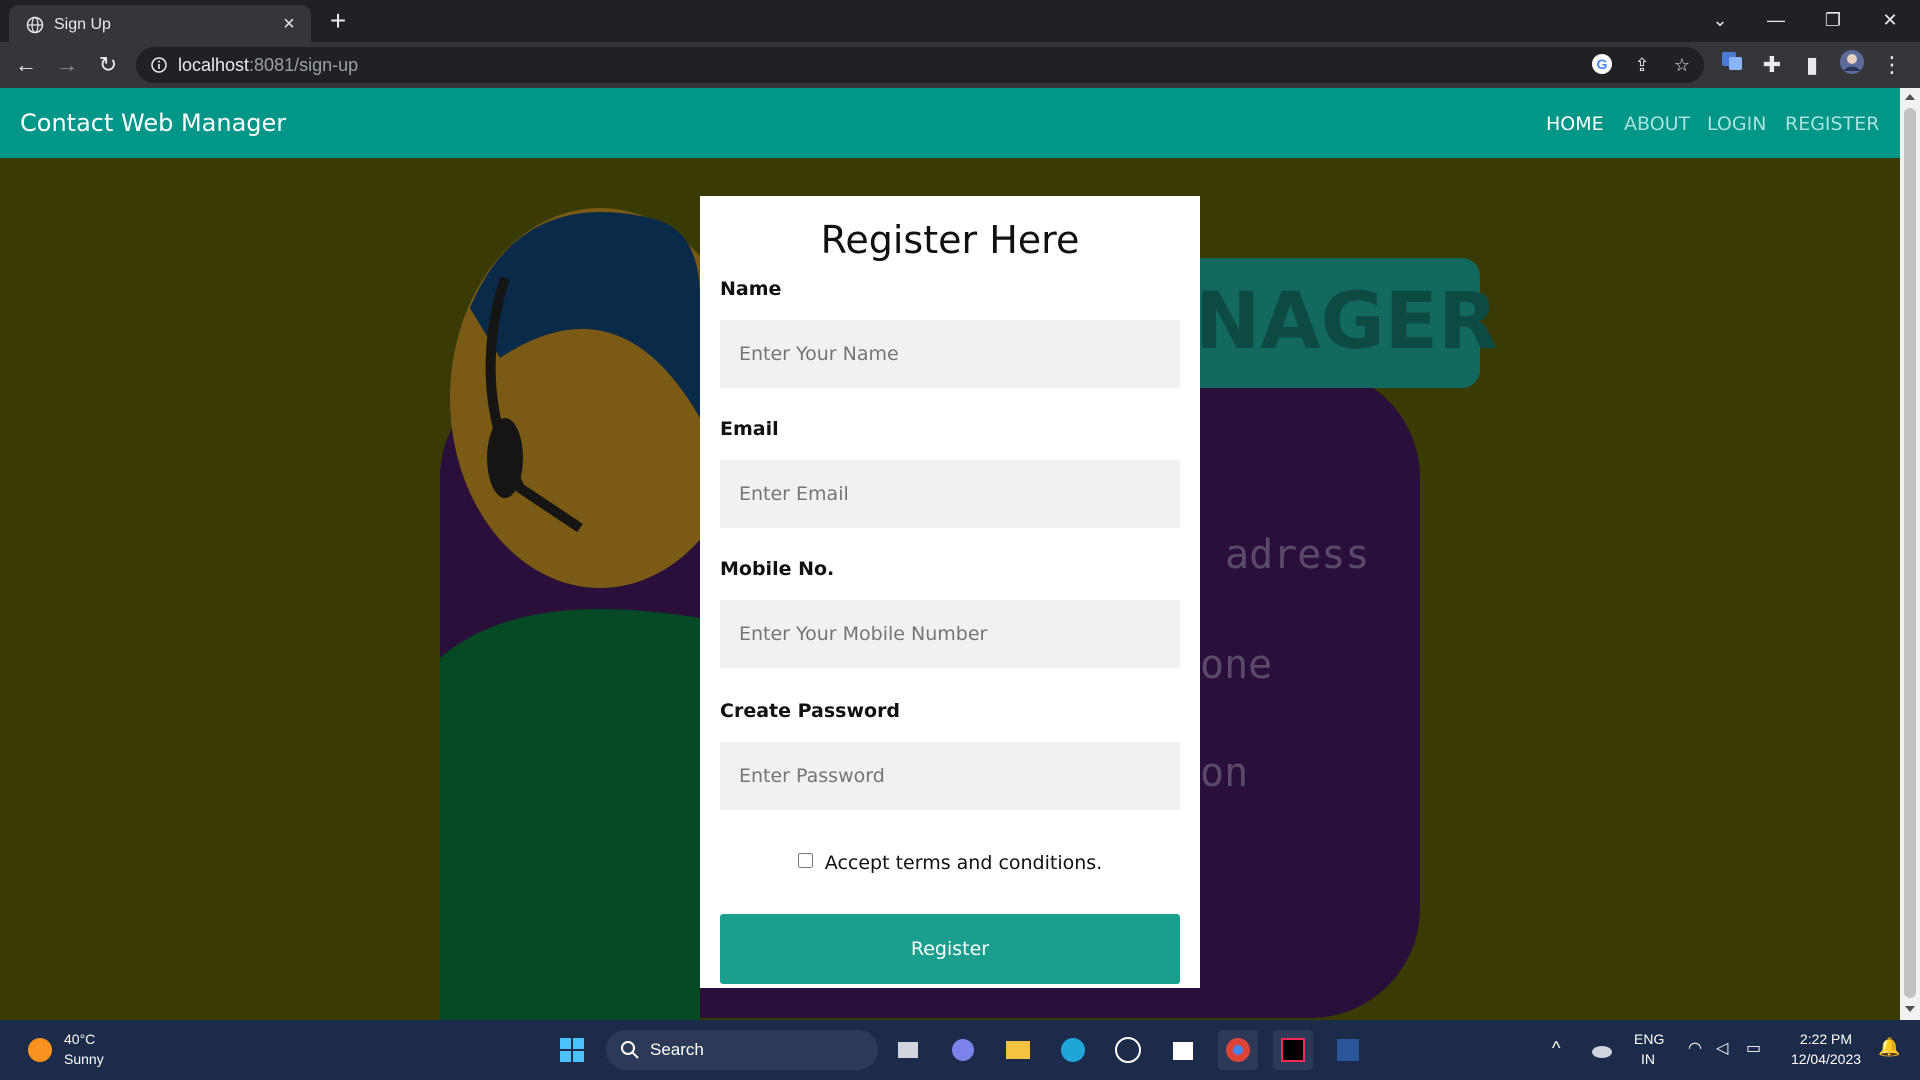  I want to click on tab-sign-up: Sign Up ×, so click(160, 23).